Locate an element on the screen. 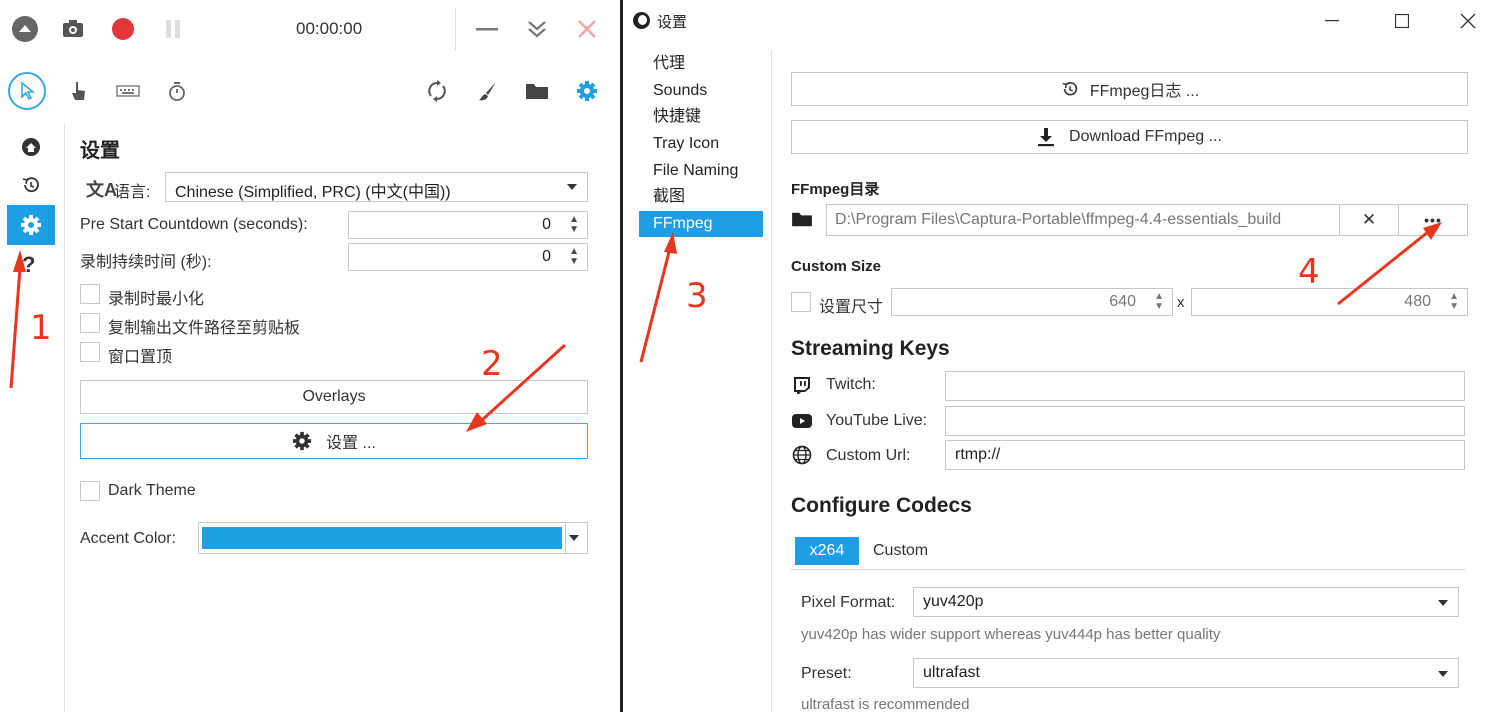 Image resolution: width=1496 pixels, height=712 pixels. nav-divider is located at coordinates (771, 381).